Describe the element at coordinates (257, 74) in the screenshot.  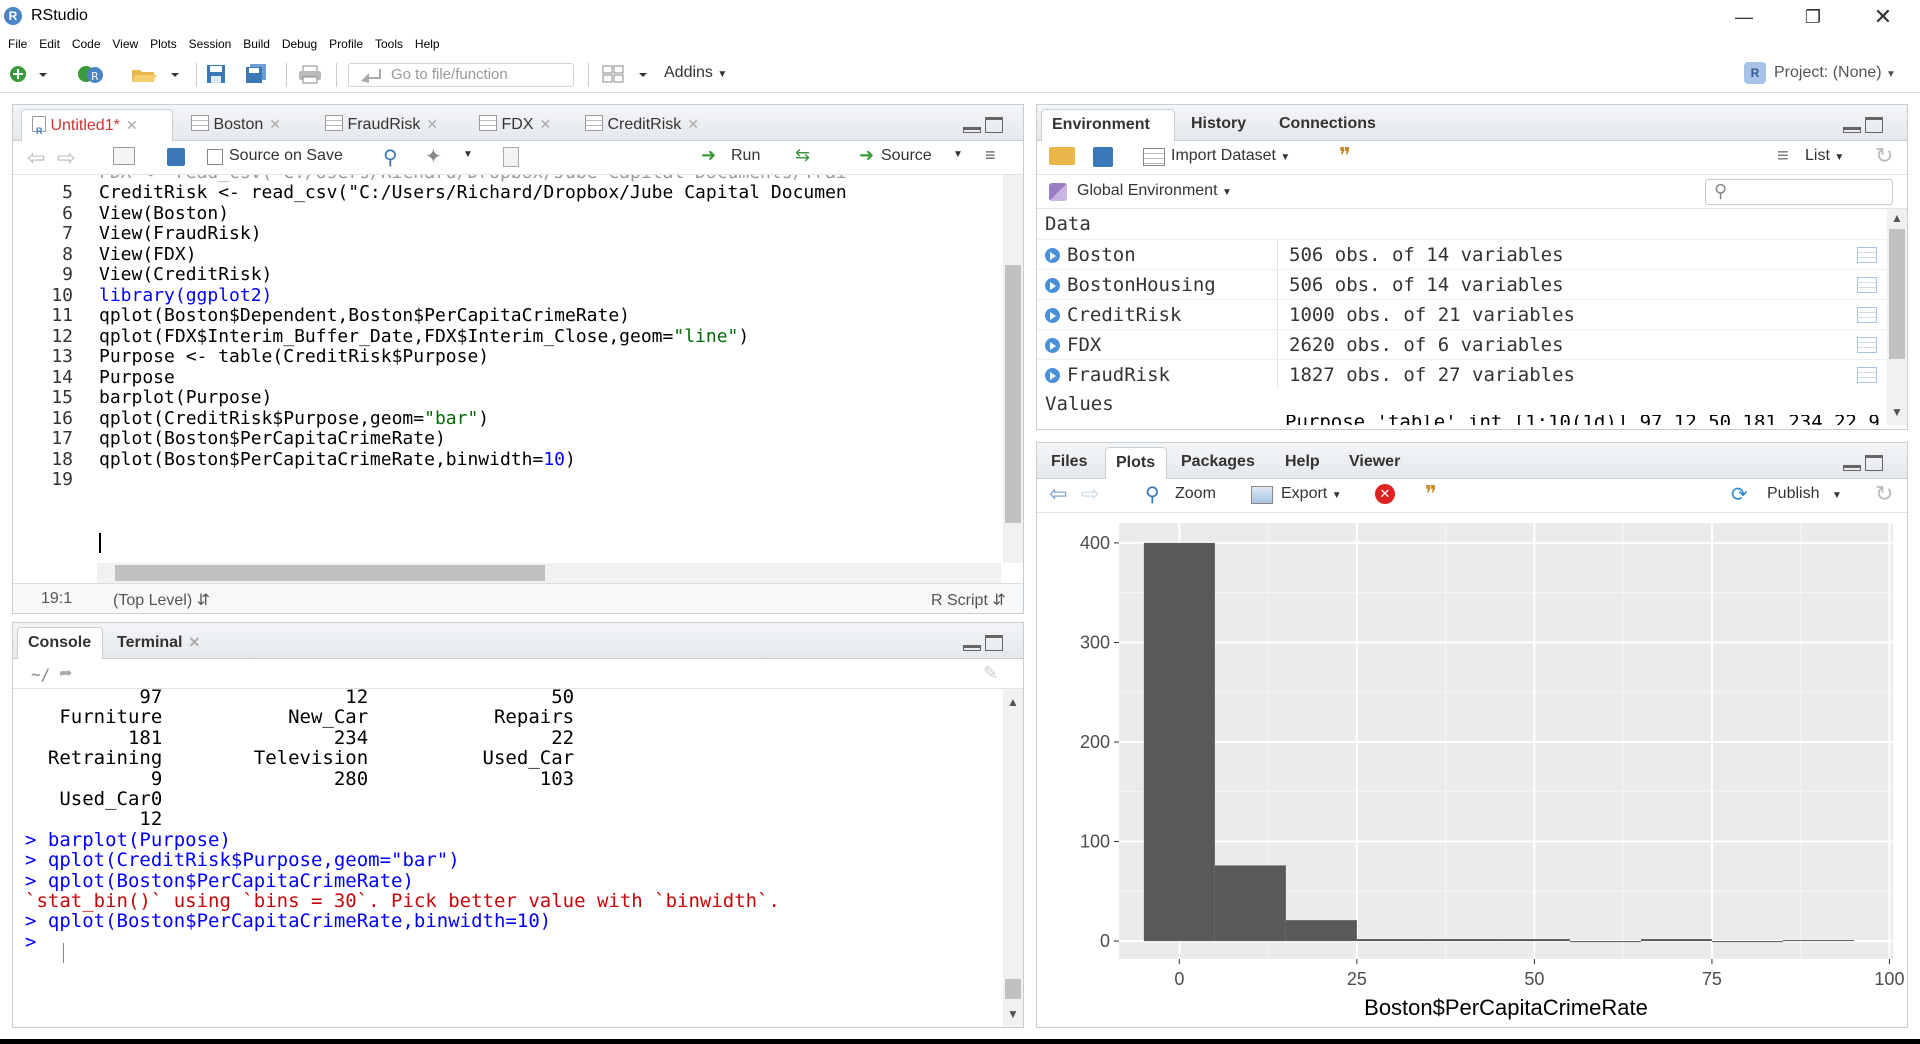
I see `save-all-icon` at that location.